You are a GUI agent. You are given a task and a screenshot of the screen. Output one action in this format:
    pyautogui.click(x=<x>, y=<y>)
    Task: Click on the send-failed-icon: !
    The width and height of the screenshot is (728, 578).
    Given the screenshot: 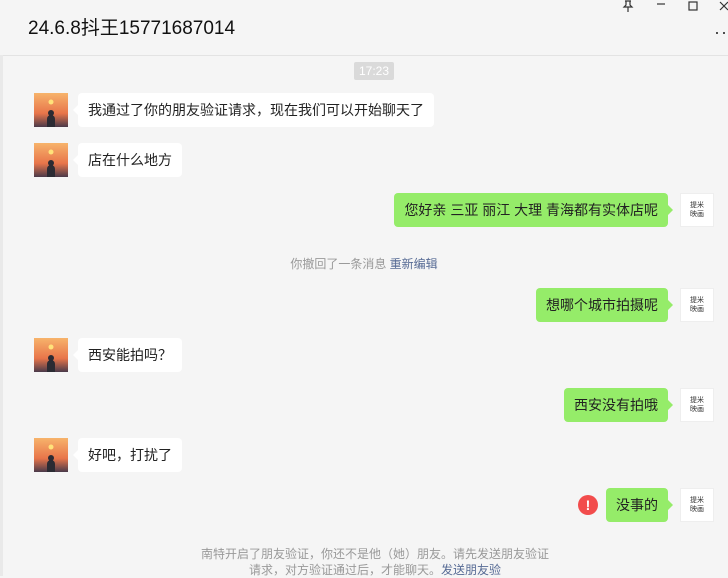 What is the action you would take?
    pyautogui.click(x=588, y=505)
    